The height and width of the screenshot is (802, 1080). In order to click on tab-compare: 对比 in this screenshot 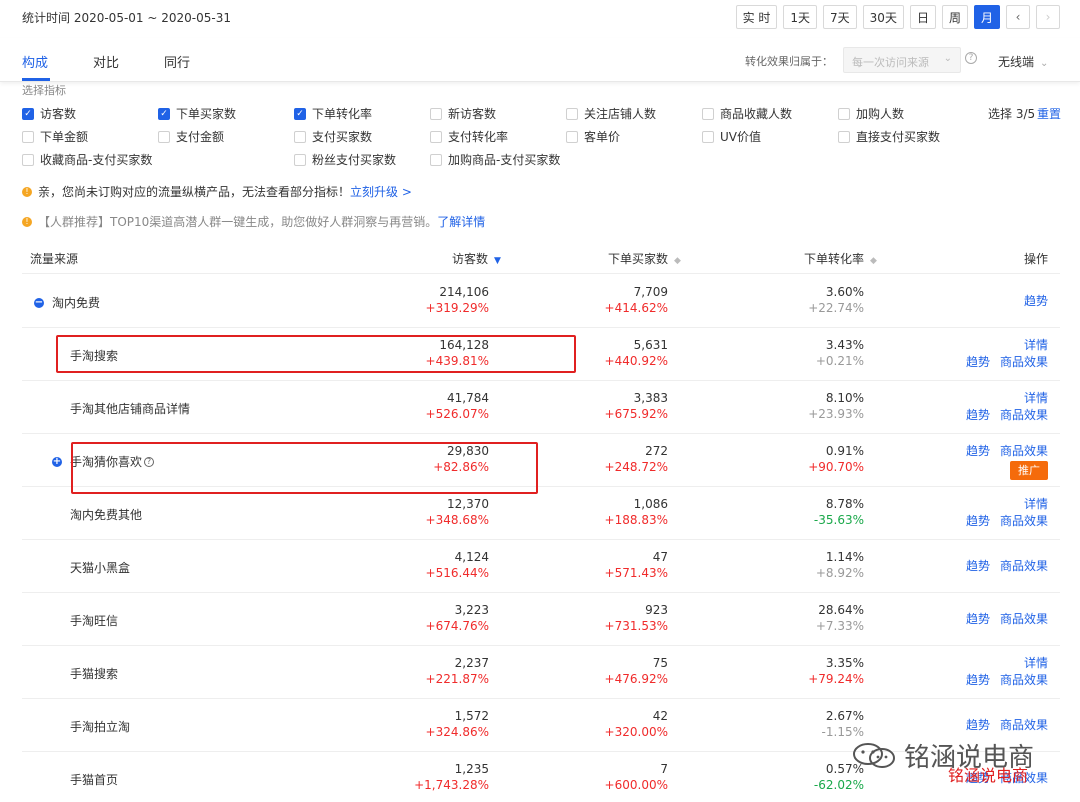, I will do `click(106, 61)`.